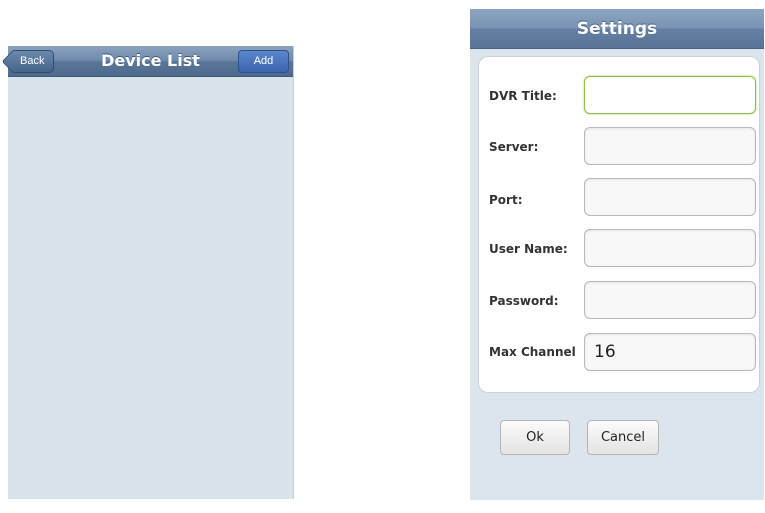  What do you see at coordinates (514, 147) in the screenshot?
I see `server-label: Server:` at bounding box center [514, 147].